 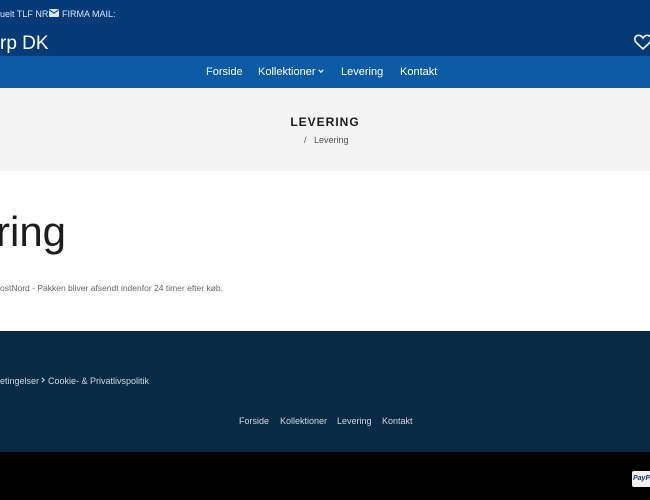 What do you see at coordinates (354, 421) in the screenshot?
I see `footer-nav-levering: Levering` at bounding box center [354, 421].